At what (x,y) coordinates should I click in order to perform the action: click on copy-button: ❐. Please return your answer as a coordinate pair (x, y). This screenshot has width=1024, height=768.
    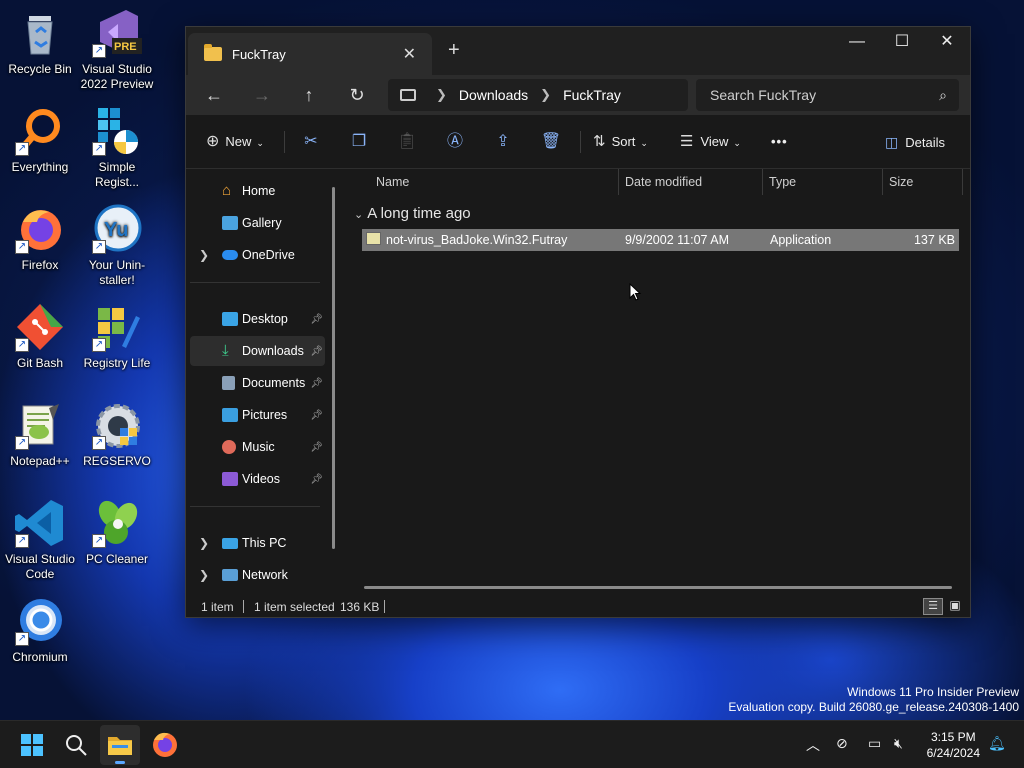
    Looking at the image, I should click on (359, 142).